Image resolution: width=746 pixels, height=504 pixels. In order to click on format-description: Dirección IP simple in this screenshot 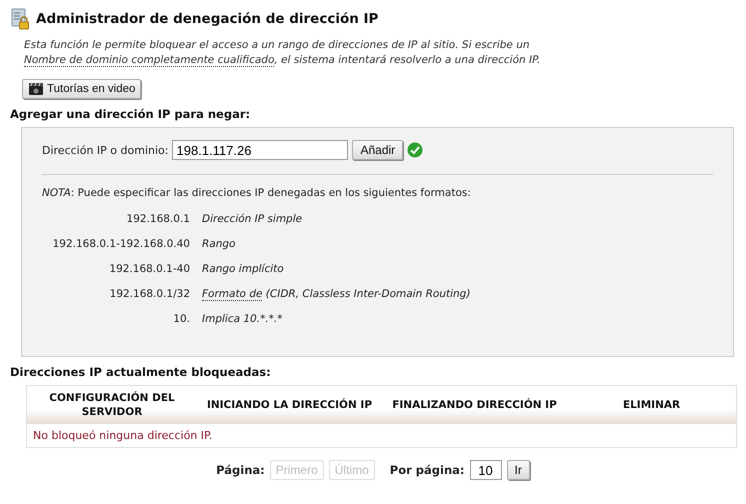, I will do `click(253, 219)`.